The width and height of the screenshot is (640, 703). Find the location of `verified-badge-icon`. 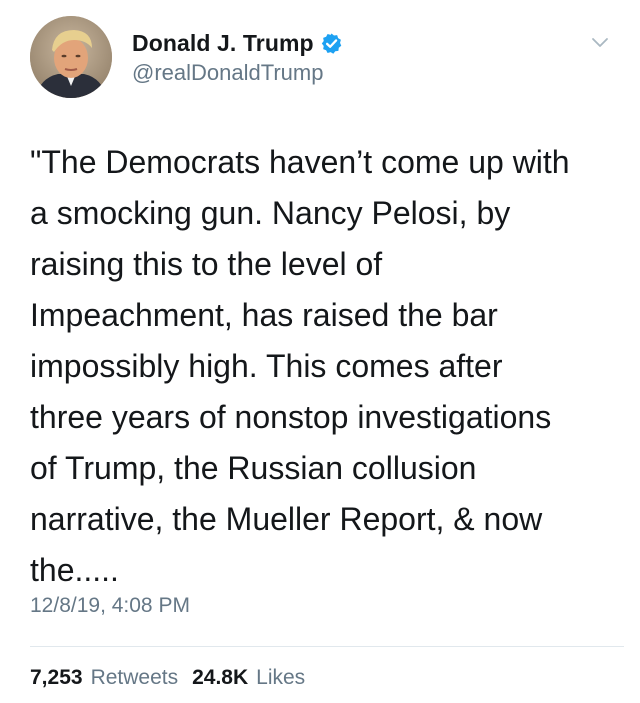

verified-badge-icon is located at coordinates (331, 43).